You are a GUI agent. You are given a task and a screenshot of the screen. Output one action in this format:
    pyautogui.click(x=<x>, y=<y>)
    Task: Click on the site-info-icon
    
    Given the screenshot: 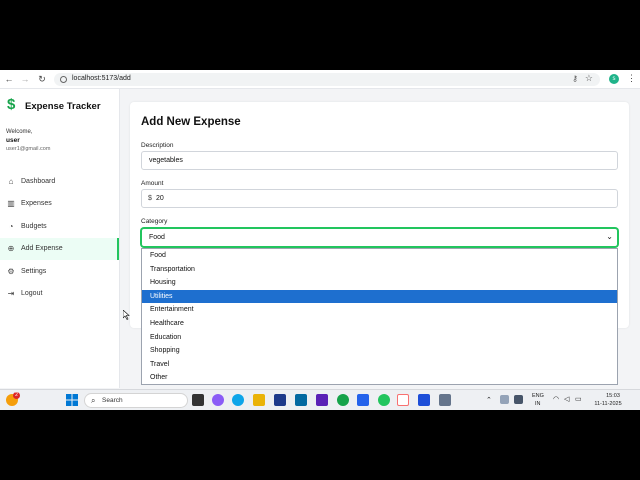 What is the action you would take?
    pyautogui.click(x=63, y=79)
    